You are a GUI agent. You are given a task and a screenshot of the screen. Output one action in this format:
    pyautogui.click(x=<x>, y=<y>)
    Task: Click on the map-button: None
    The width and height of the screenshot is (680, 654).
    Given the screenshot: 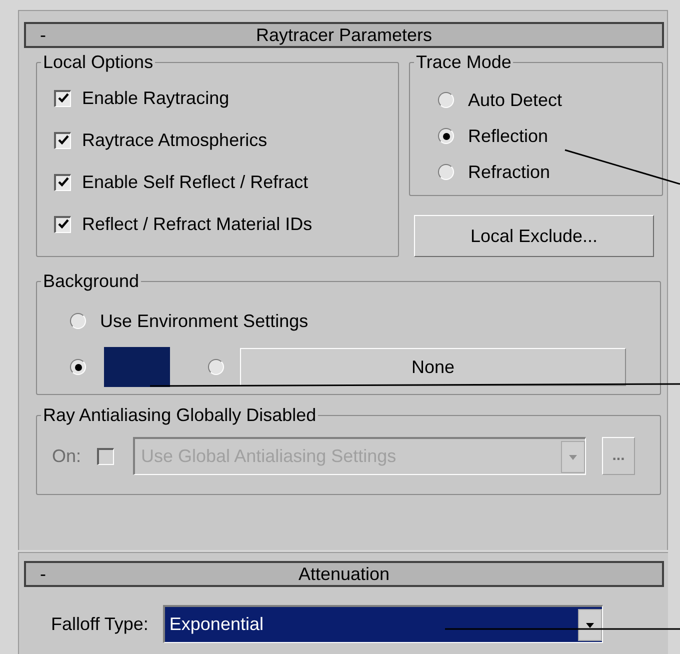 What is the action you would take?
    pyautogui.click(x=433, y=367)
    